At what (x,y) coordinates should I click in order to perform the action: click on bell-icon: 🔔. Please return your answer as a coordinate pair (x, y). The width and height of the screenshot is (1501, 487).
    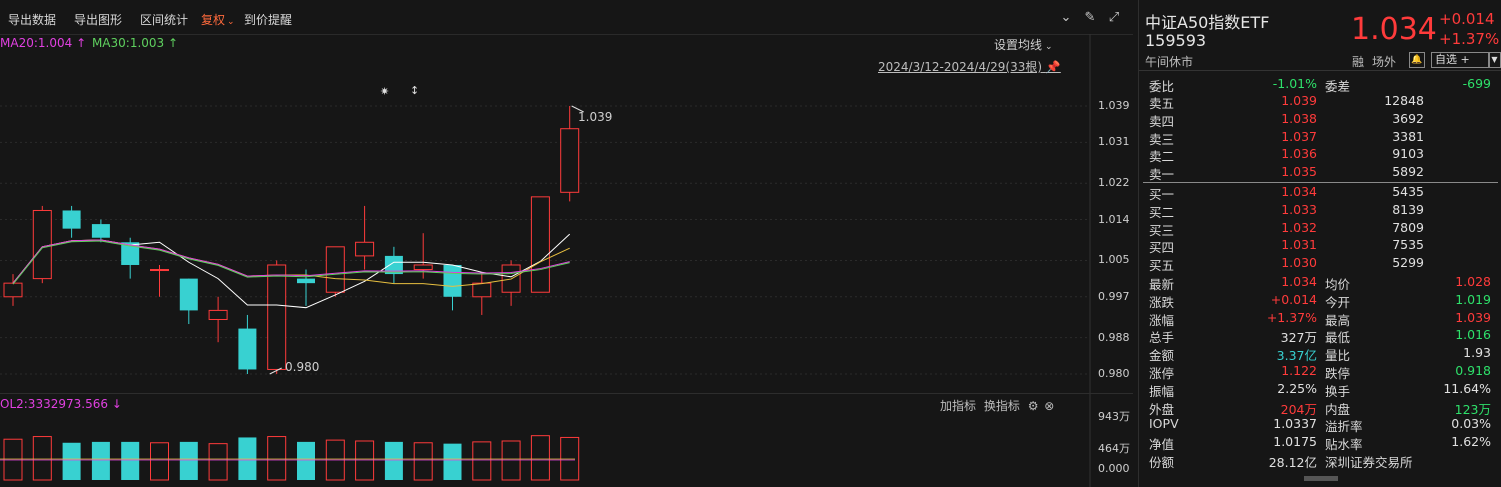
    Looking at the image, I should click on (1417, 60).